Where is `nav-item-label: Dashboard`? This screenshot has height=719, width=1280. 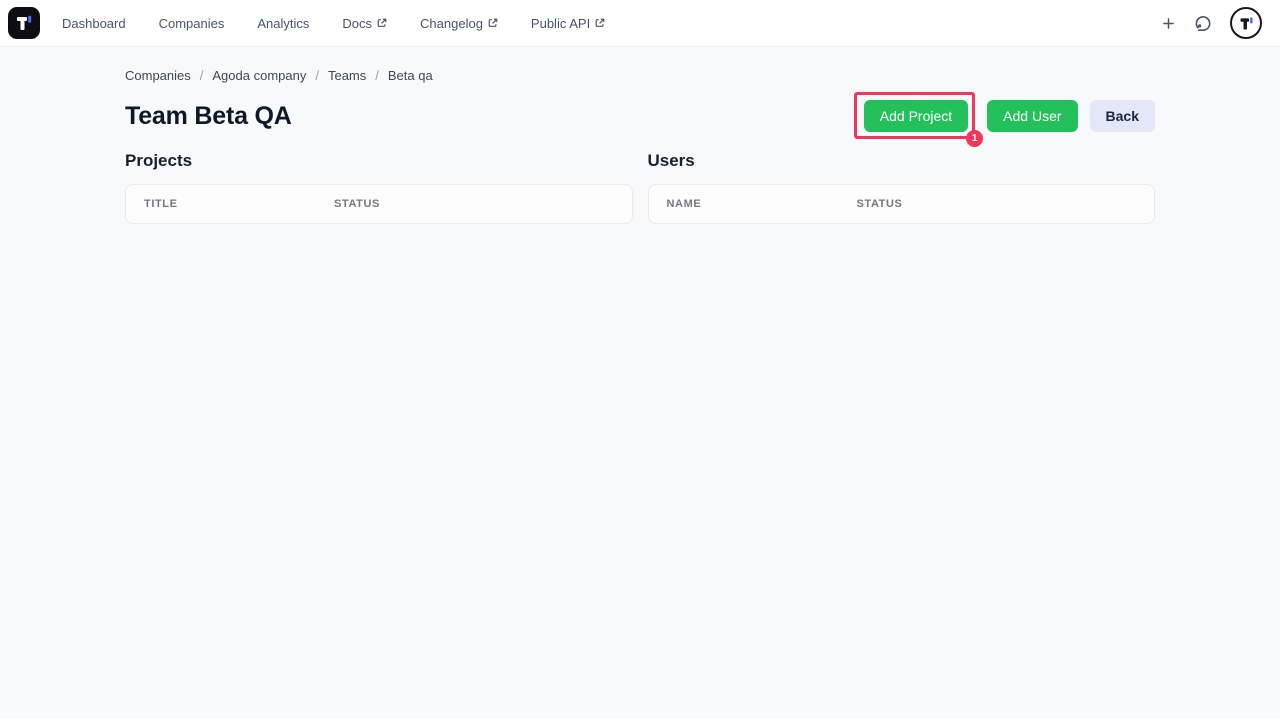 nav-item-label: Dashboard is located at coordinates (94, 23).